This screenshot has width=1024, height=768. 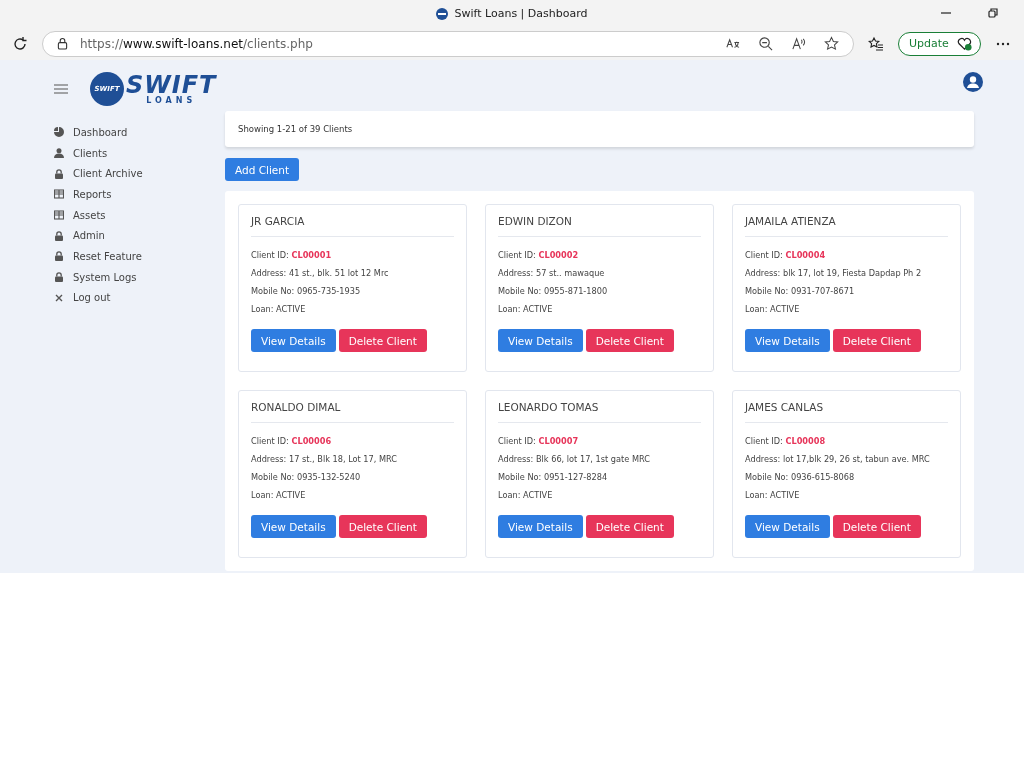 What do you see at coordinates (521, 13) in the screenshot?
I see `window-title: Swift Loans | Dashboard` at bounding box center [521, 13].